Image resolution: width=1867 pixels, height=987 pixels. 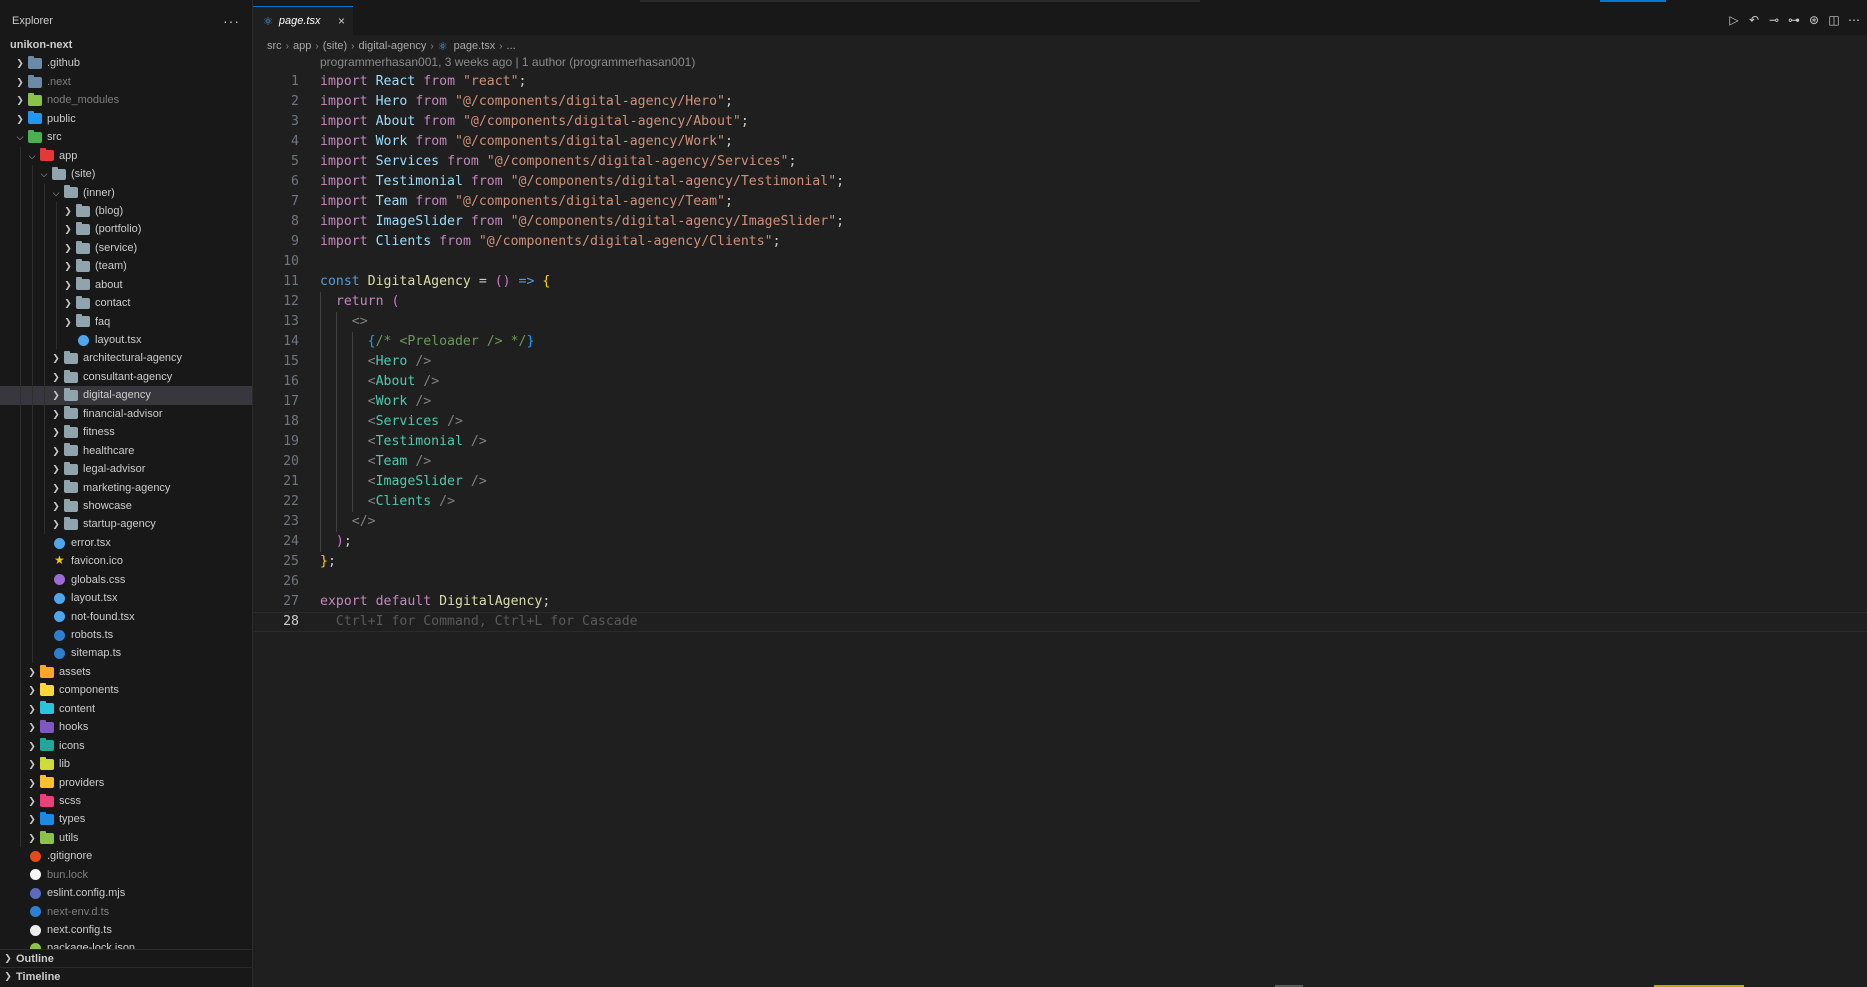 I want to click on tree-file: .gitignore, so click(x=126, y=856).